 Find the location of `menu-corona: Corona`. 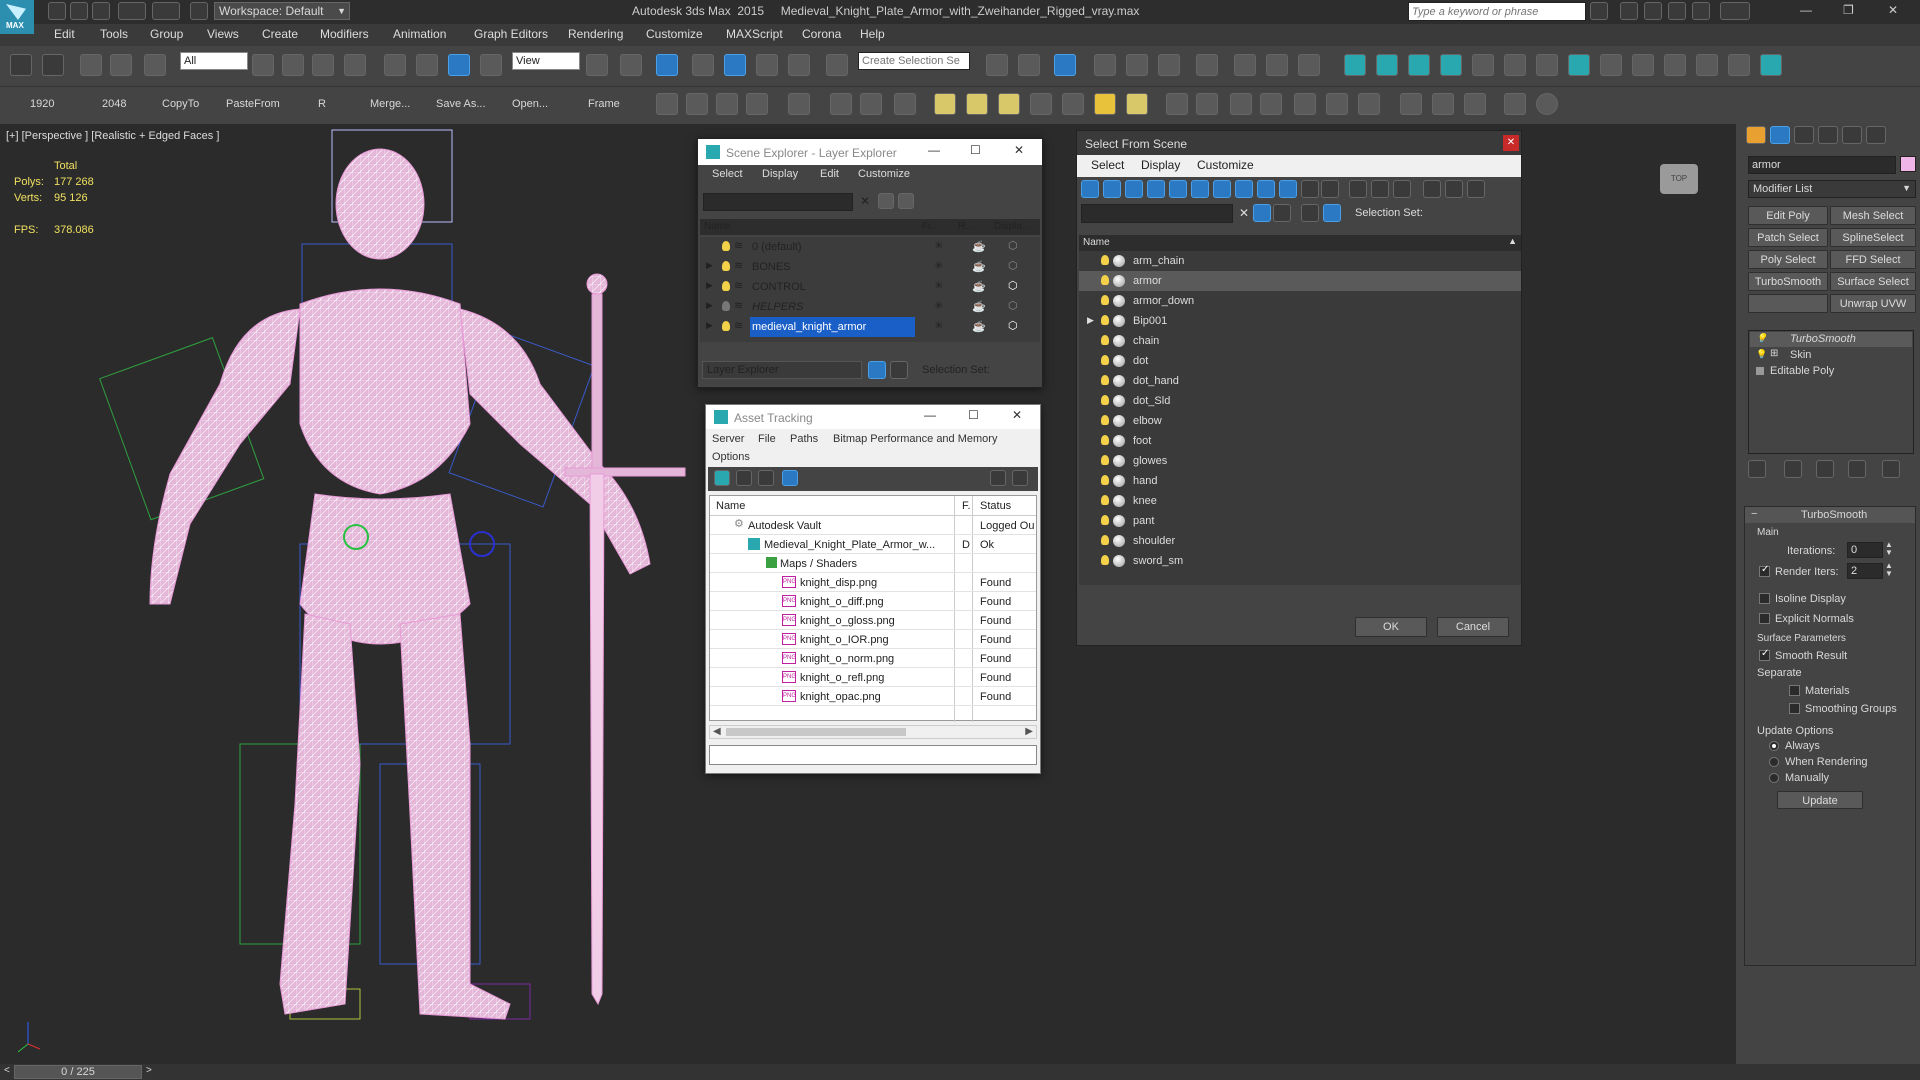

menu-corona: Corona is located at coordinates (821, 34).